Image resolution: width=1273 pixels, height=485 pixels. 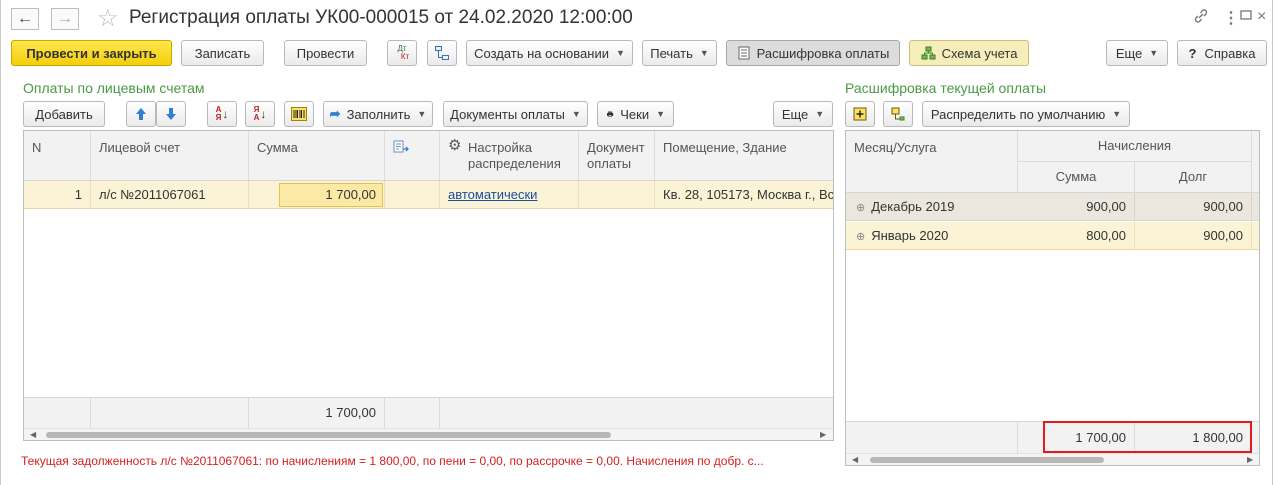 I want to click on sort-descending-button: Я А ↓, so click(x=260, y=114).